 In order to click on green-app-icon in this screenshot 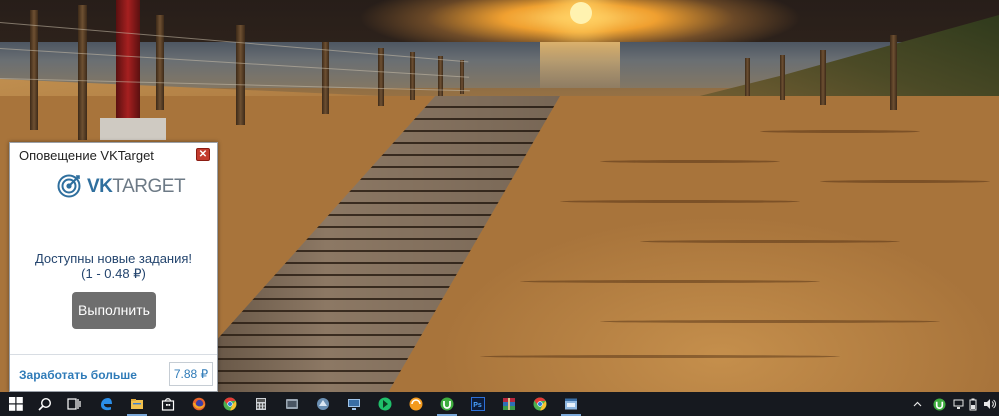, I will do `click(385, 404)`.